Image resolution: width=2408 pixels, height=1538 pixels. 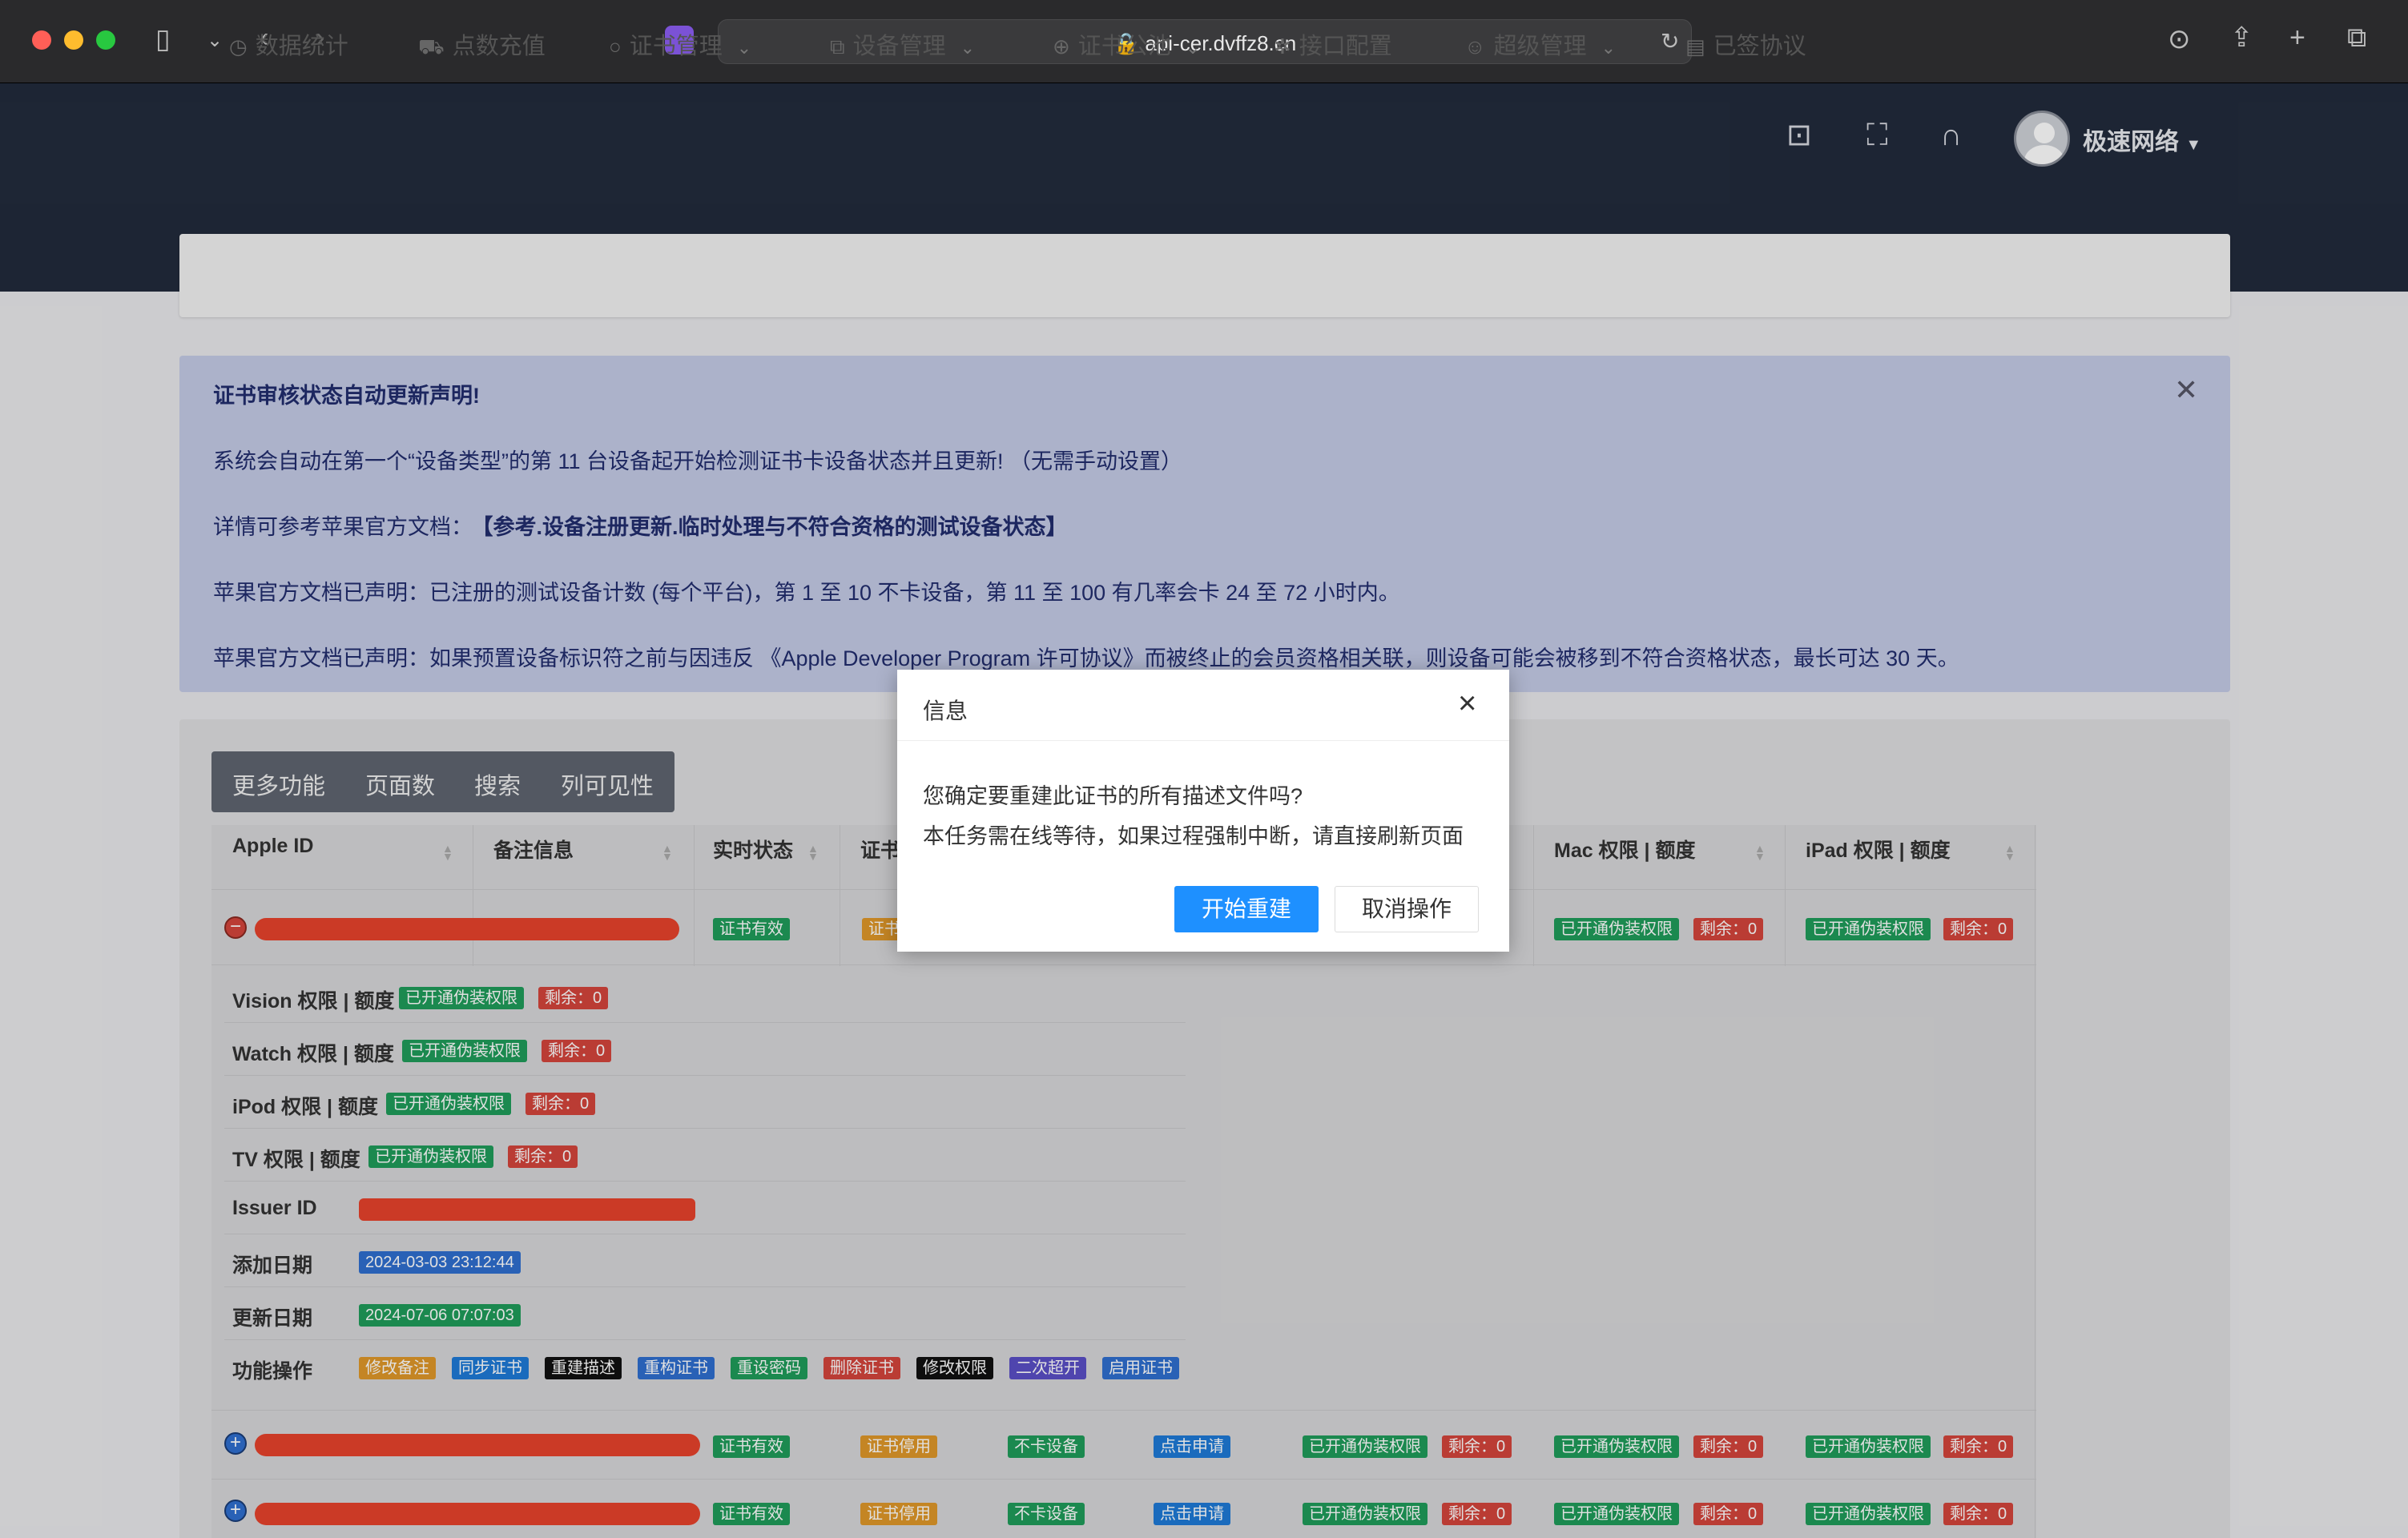 I want to click on close-icon: ×, so click(x=1467, y=704).